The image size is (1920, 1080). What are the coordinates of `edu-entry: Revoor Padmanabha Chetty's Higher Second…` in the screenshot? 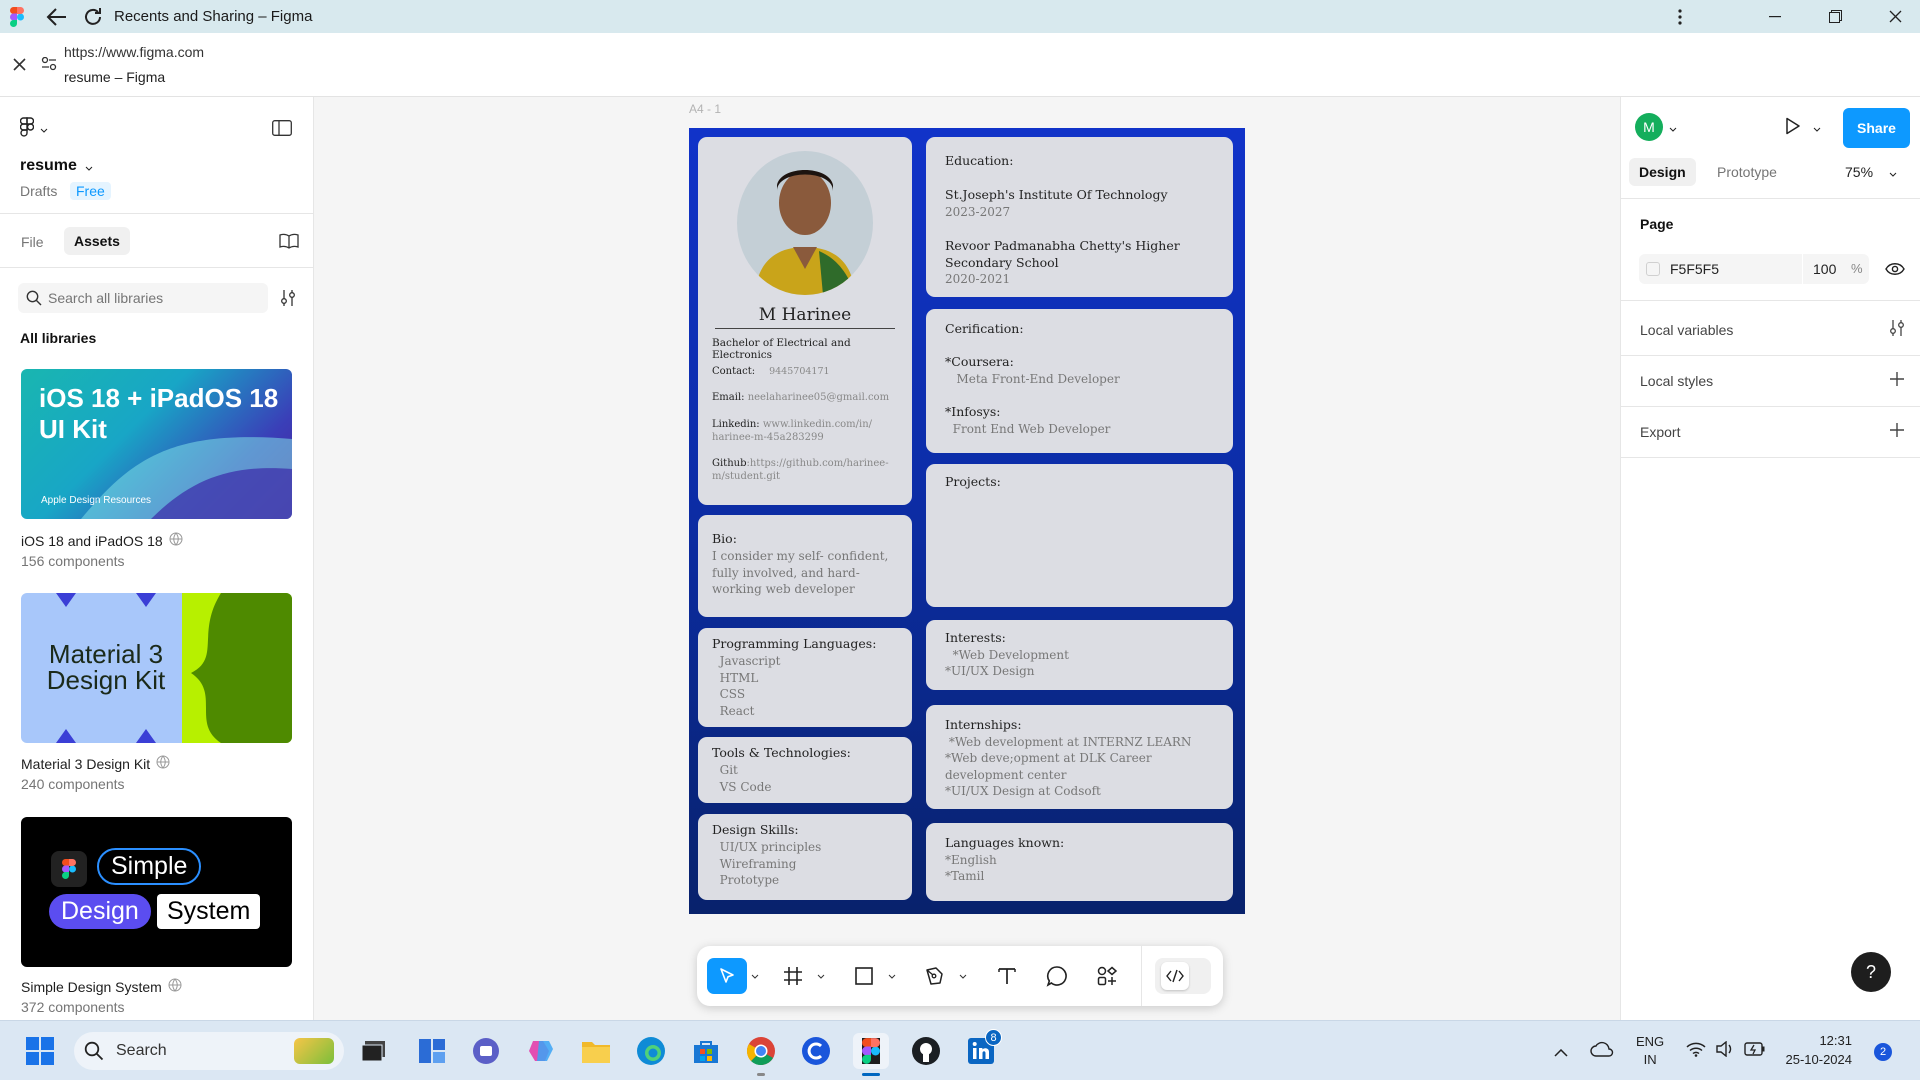 It's located at (1062, 263).